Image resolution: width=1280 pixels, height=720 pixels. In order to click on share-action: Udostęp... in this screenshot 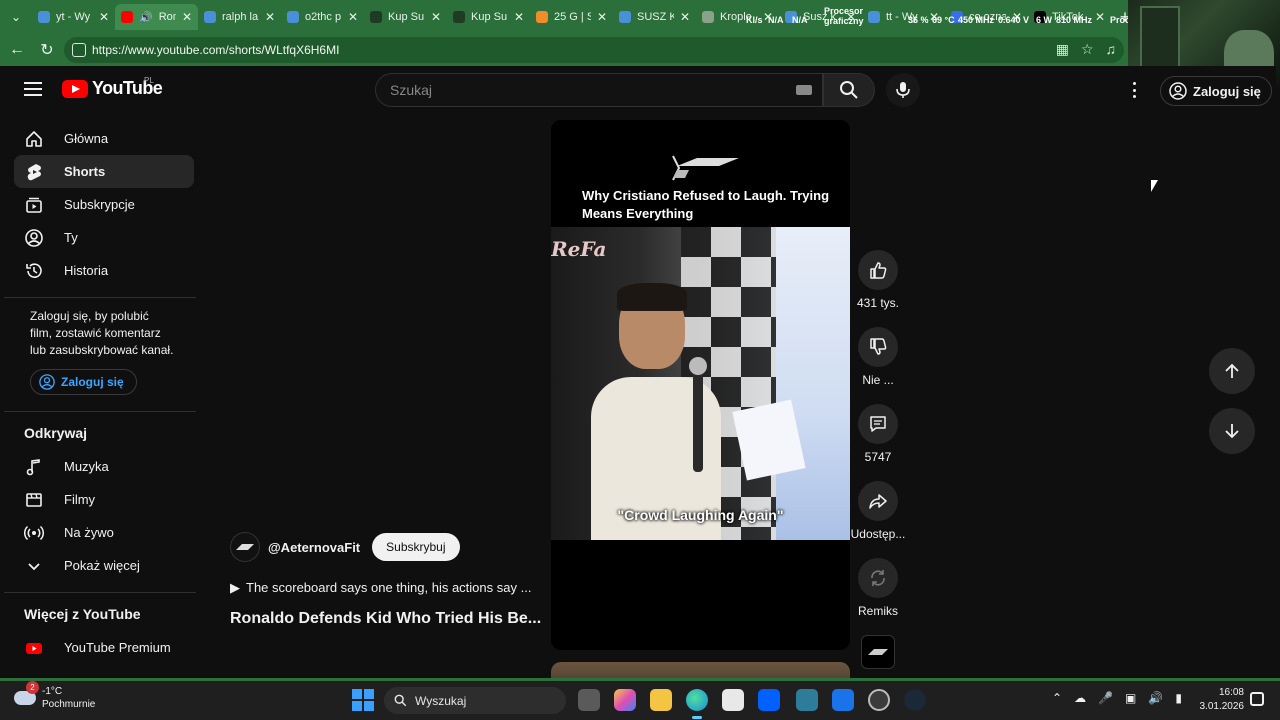, I will do `click(878, 511)`.